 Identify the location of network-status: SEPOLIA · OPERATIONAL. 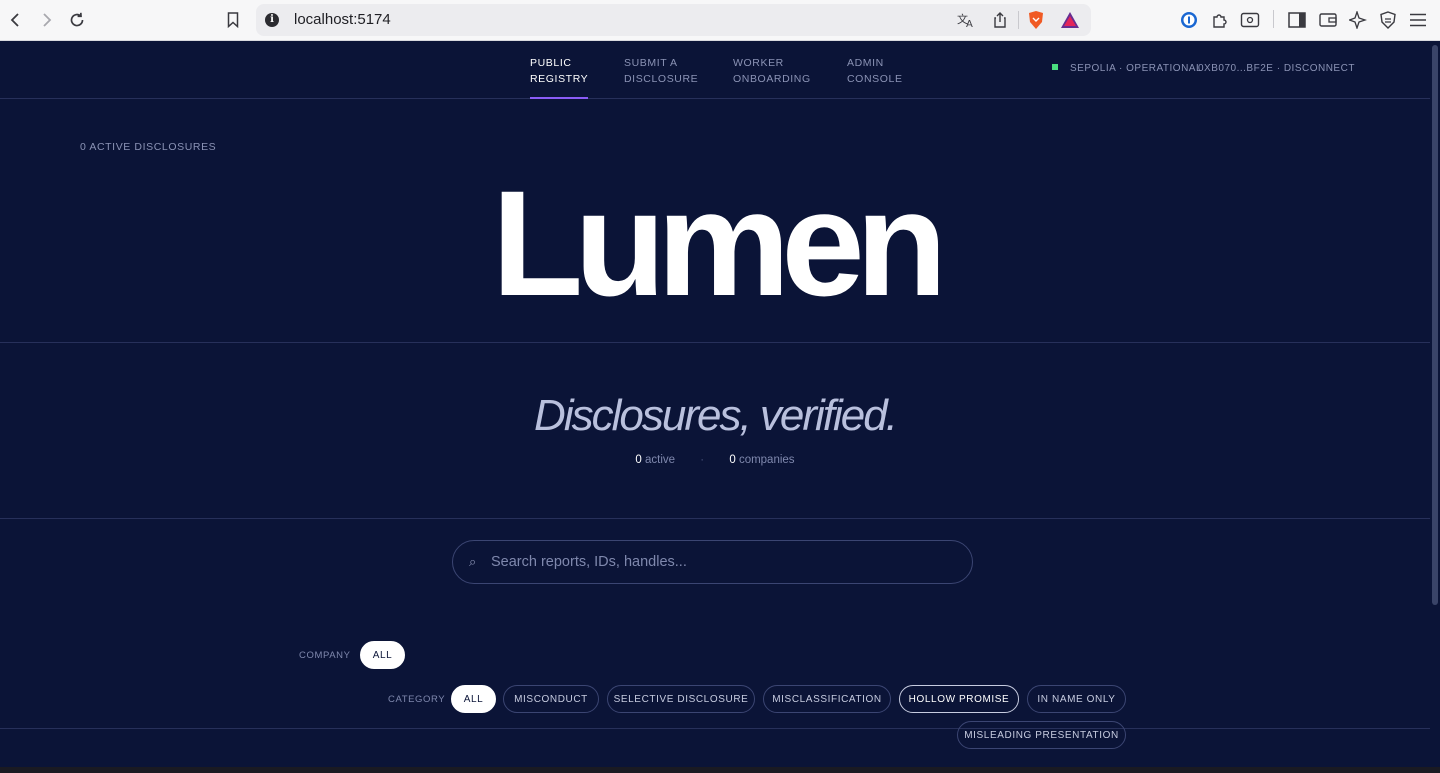
(1127, 68).